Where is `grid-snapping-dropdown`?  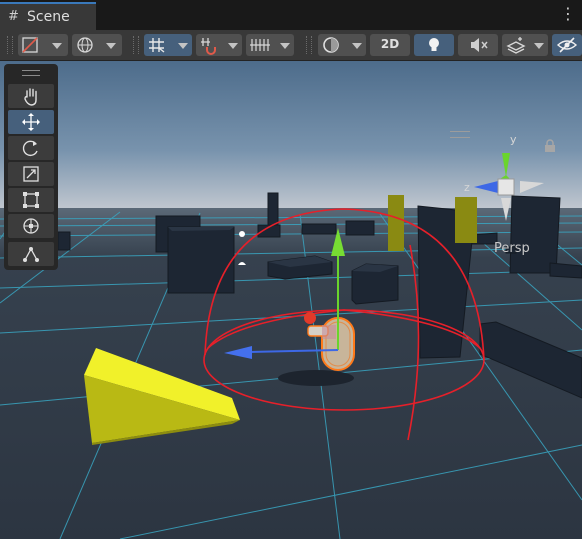
grid-snapping-dropdown is located at coordinates (168, 45).